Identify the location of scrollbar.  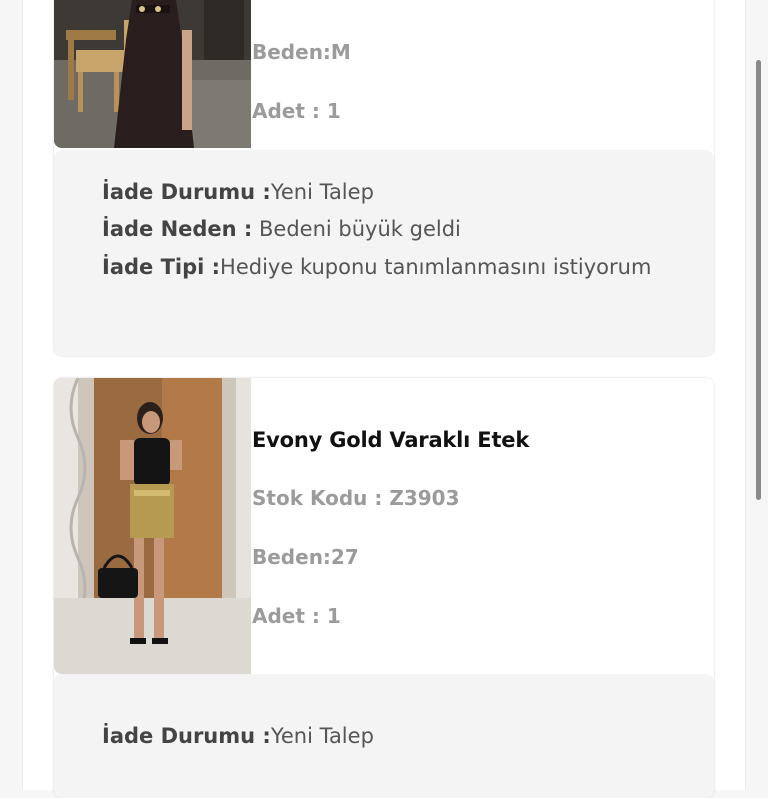
(758, 280).